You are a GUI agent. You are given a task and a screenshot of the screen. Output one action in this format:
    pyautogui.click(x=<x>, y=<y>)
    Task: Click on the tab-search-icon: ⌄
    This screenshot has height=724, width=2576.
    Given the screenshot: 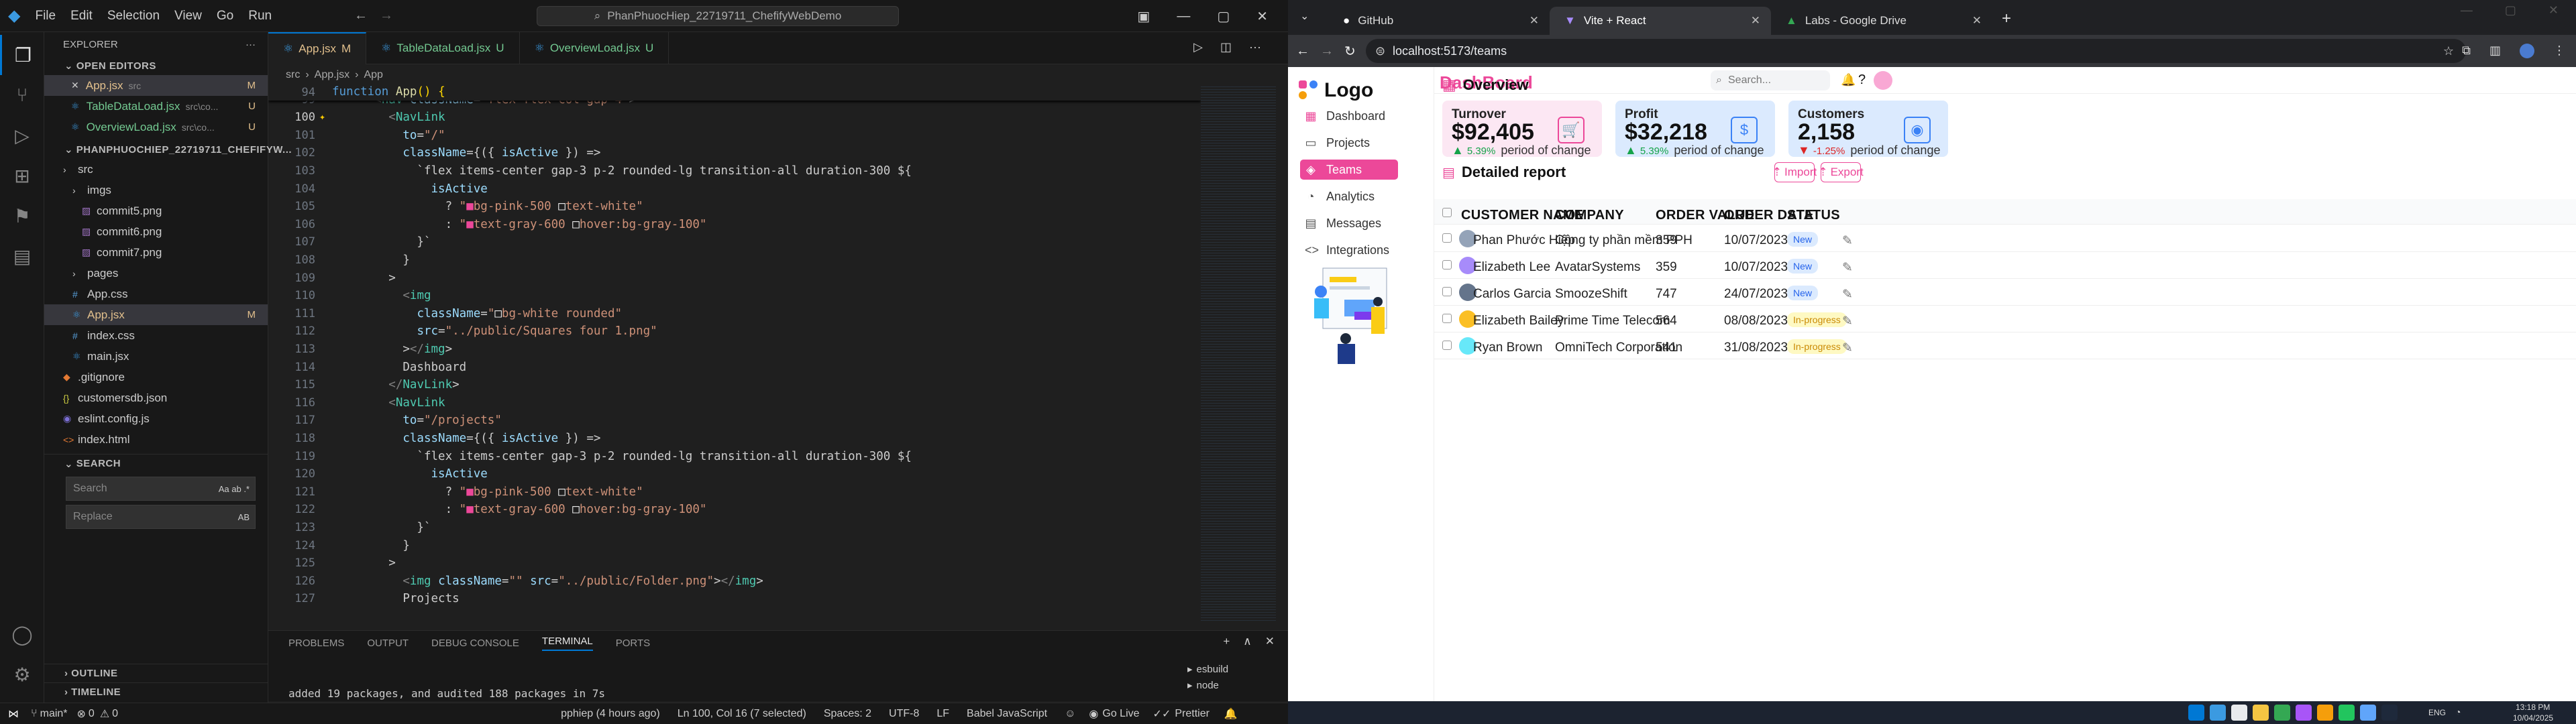 What is the action you would take?
    pyautogui.click(x=1304, y=16)
    